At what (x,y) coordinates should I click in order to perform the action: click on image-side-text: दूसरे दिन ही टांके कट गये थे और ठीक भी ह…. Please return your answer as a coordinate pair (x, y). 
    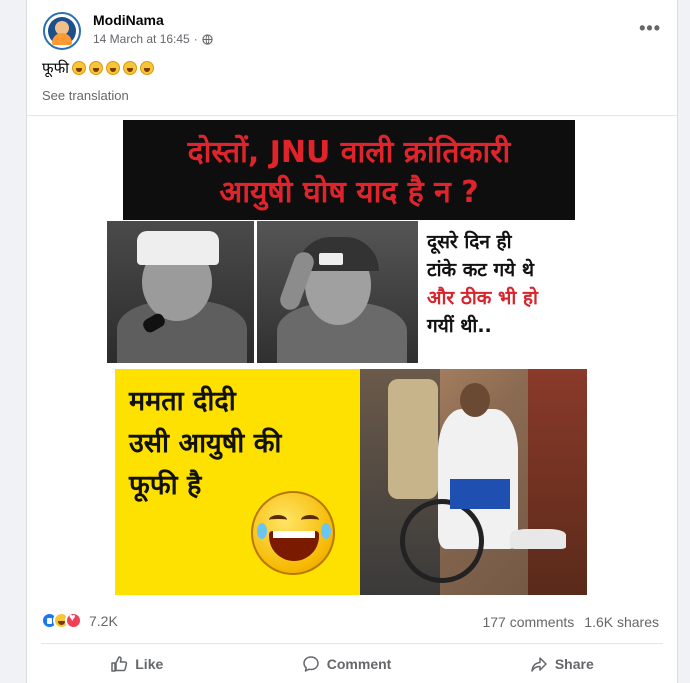
    Looking at the image, I should click on (507, 284).